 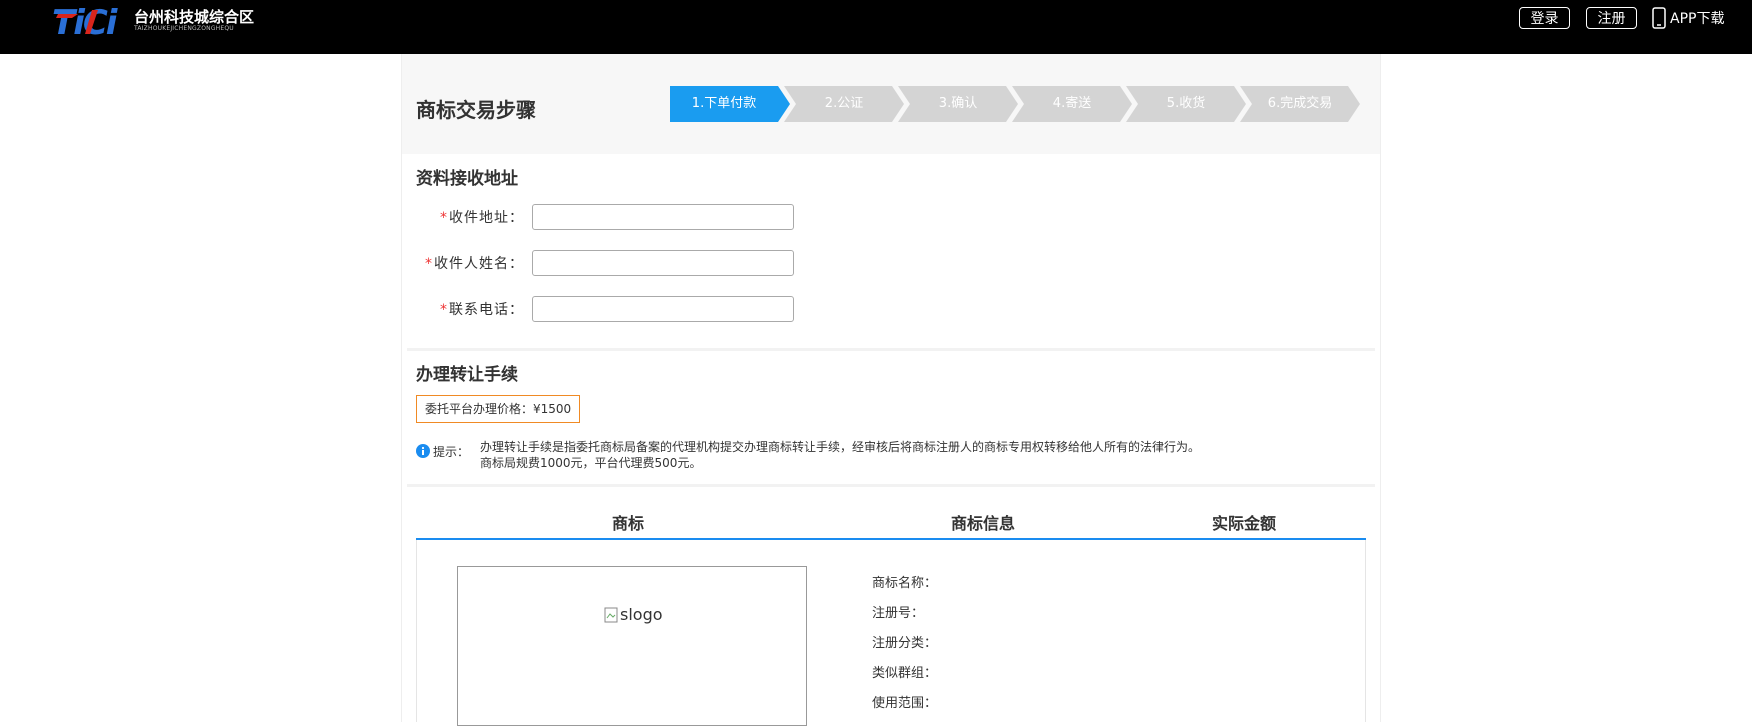 I want to click on column-trademark-info: 商标信息, so click(x=983, y=523).